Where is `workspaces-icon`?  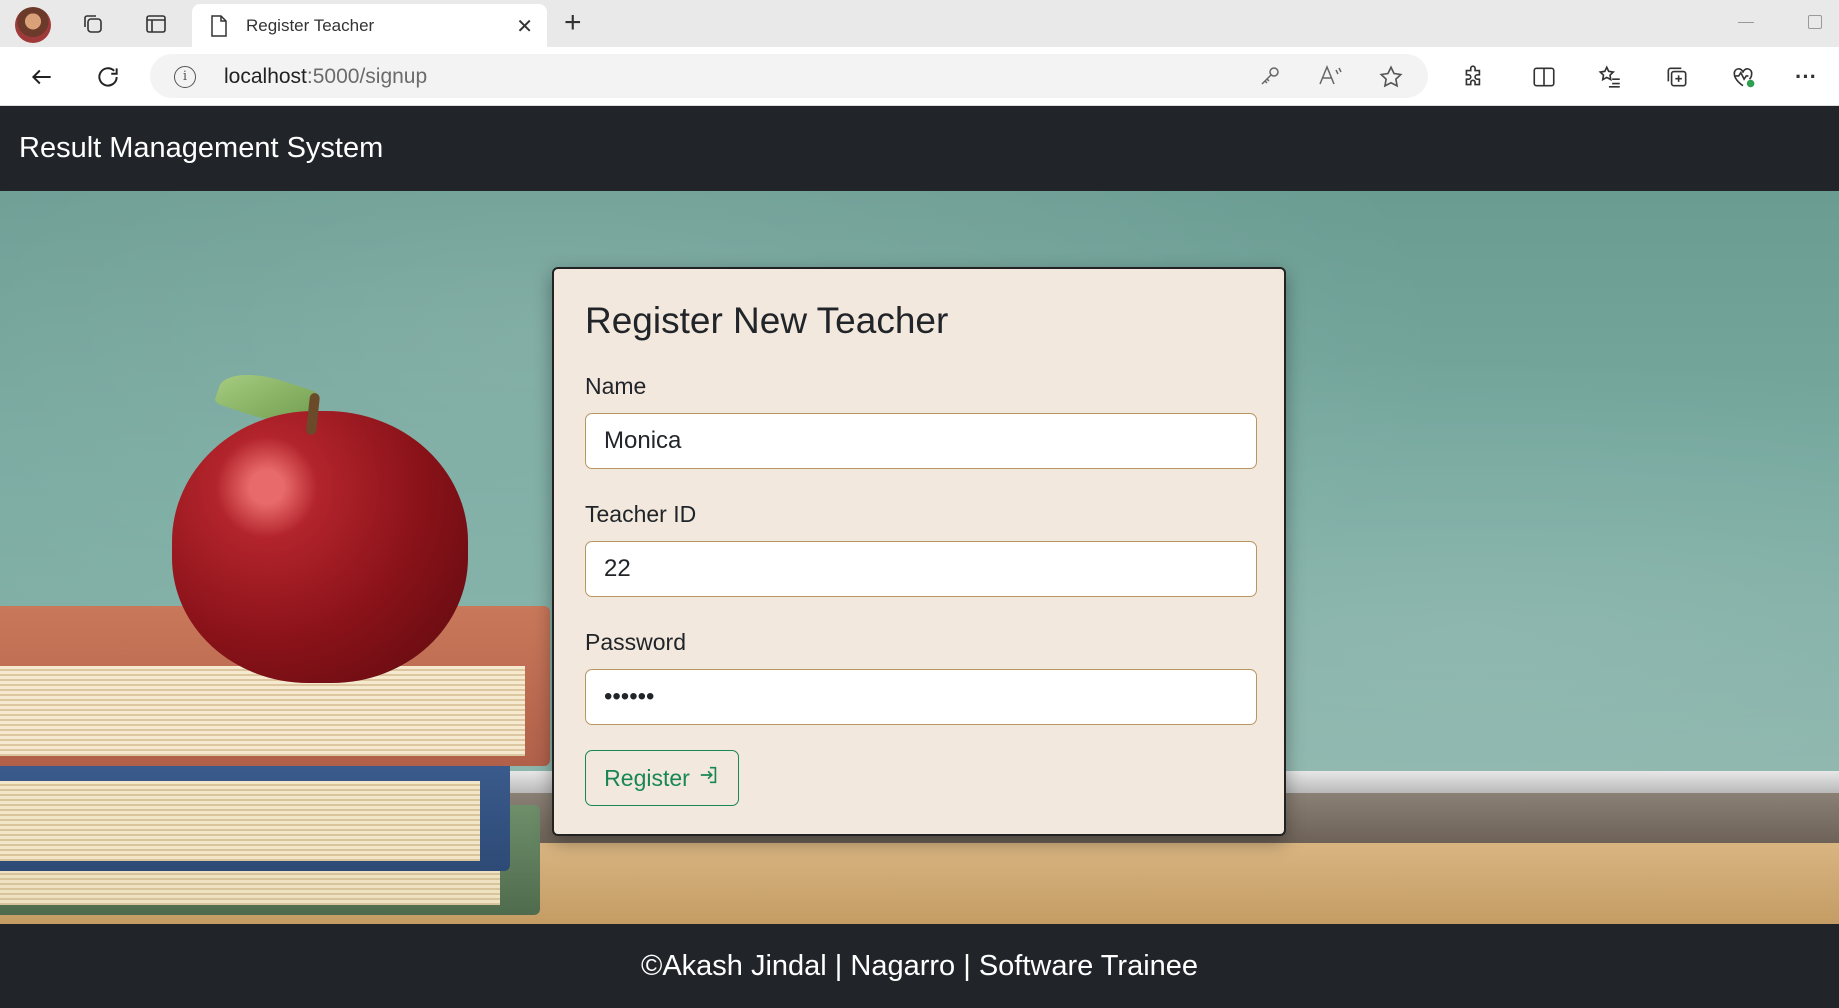
workspaces-icon is located at coordinates (93, 24).